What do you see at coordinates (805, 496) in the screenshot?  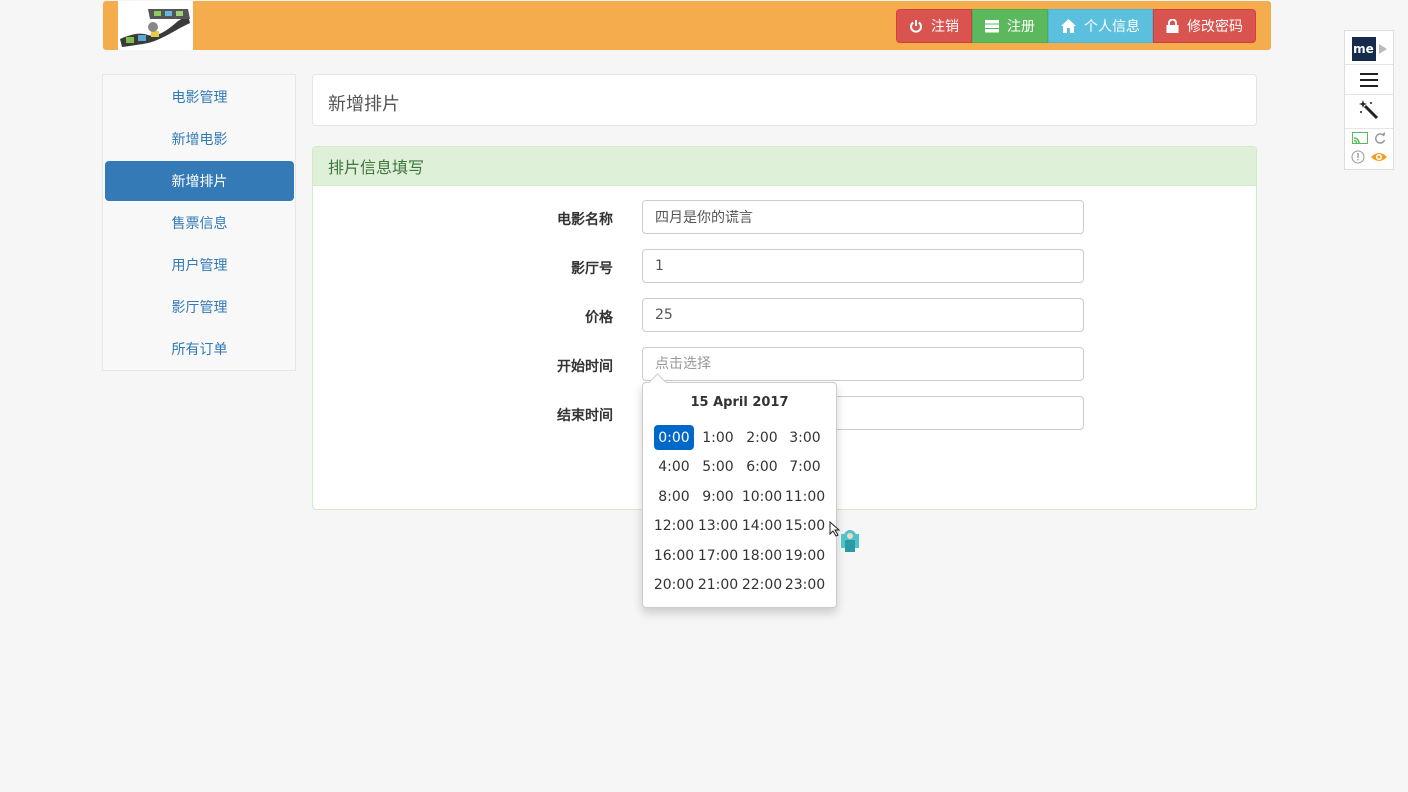 I see `hour-option: 11:00` at bounding box center [805, 496].